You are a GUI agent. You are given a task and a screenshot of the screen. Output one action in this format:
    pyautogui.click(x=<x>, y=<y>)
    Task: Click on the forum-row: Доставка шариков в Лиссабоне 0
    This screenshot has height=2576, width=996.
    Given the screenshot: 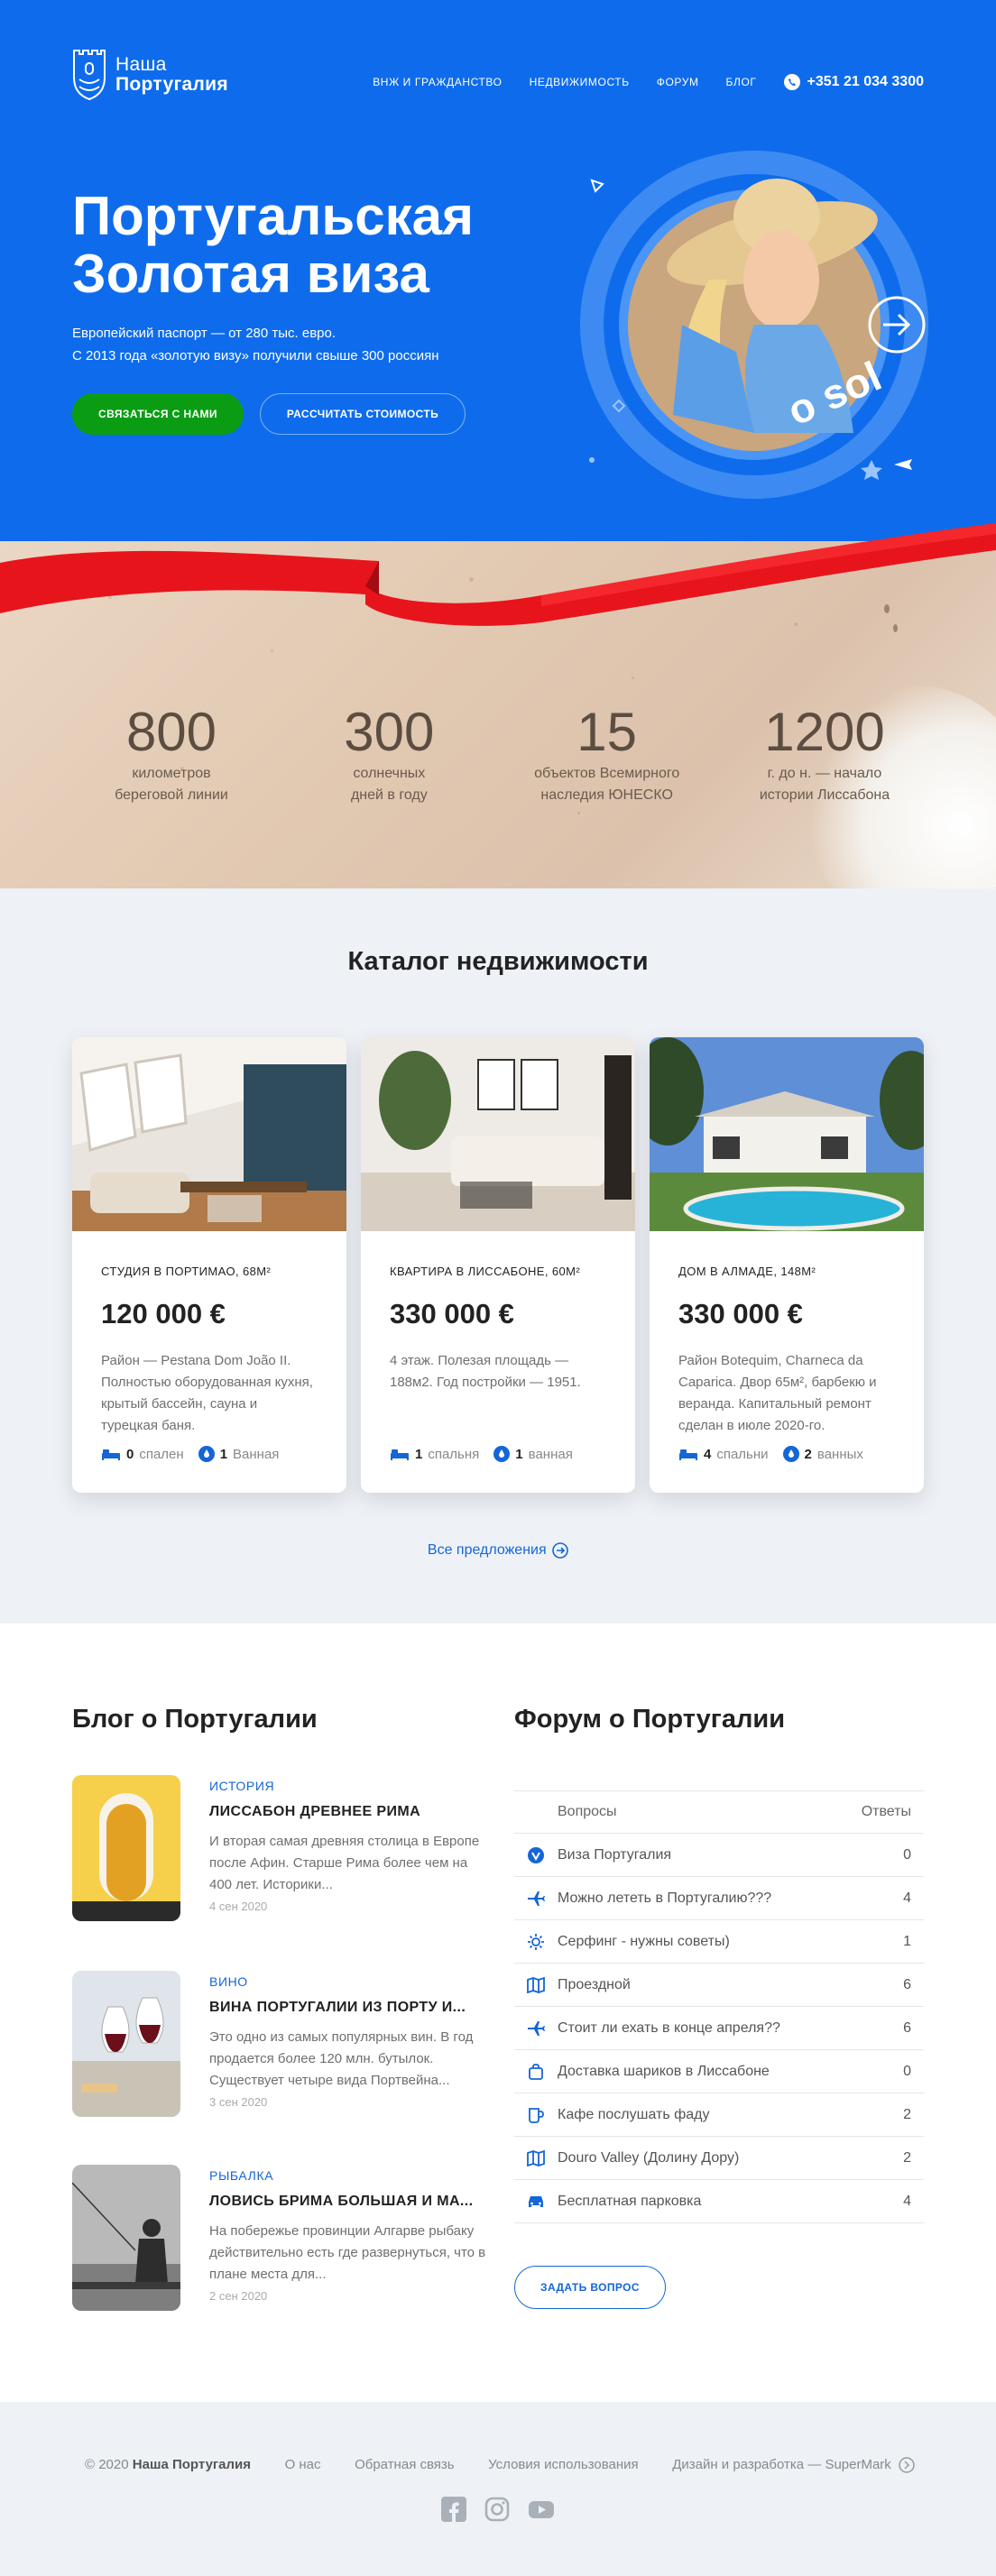 What is the action you would take?
    pyautogui.click(x=719, y=2071)
    